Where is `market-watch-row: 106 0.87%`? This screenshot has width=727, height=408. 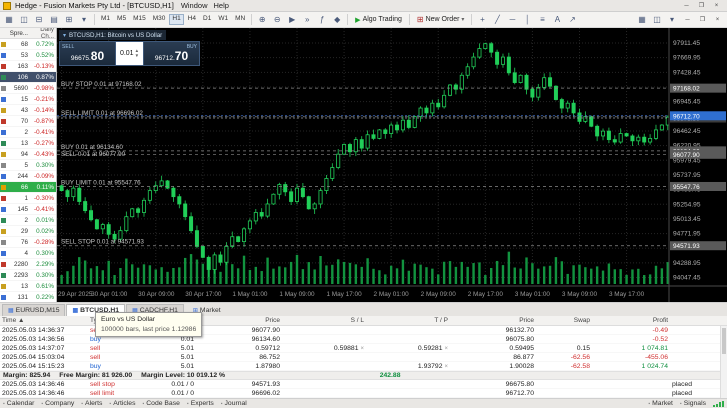 market-watch-row: 106 0.87% is located at coordinates (28, 77).